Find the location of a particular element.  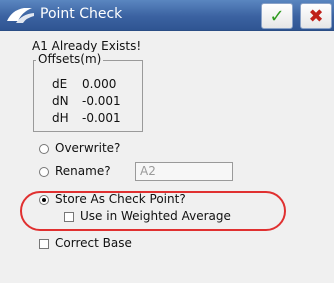

exists-message: A1 Already Exists! is located at coordinates (87, 46).